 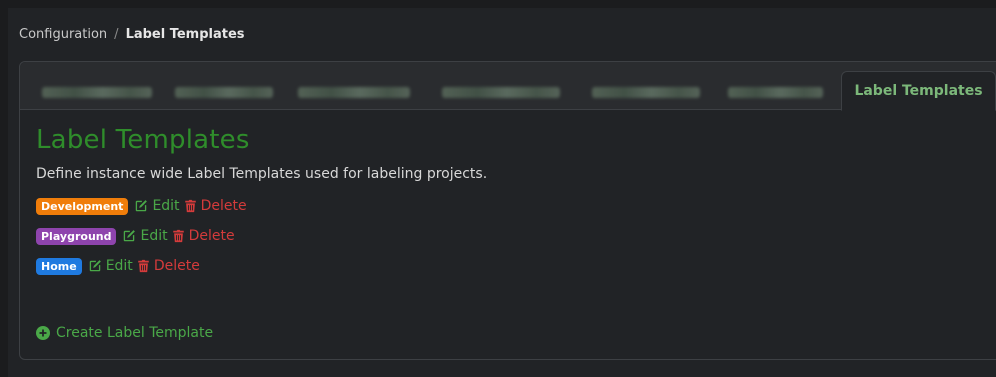 I want to click on breadcrumb-current: Label Templates, so click(x=185, y=34).